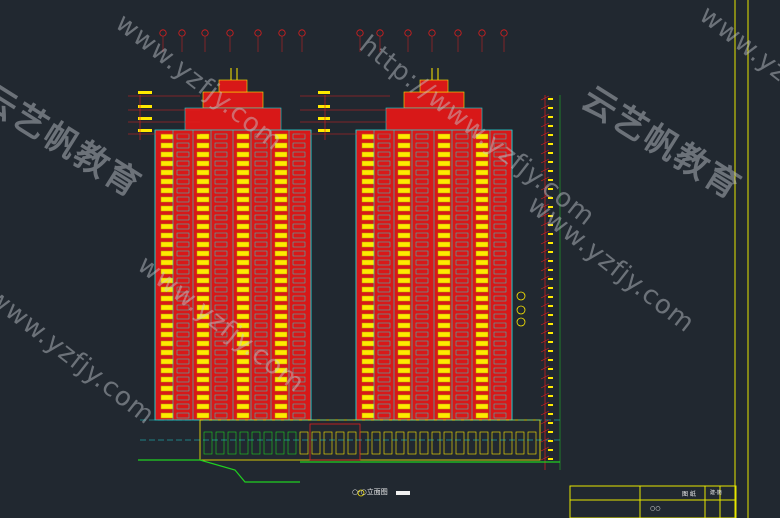  What do you see at coordinates (403, 493) in the screenshot?
I see `caption-bar` at bounding box center [403, 493].